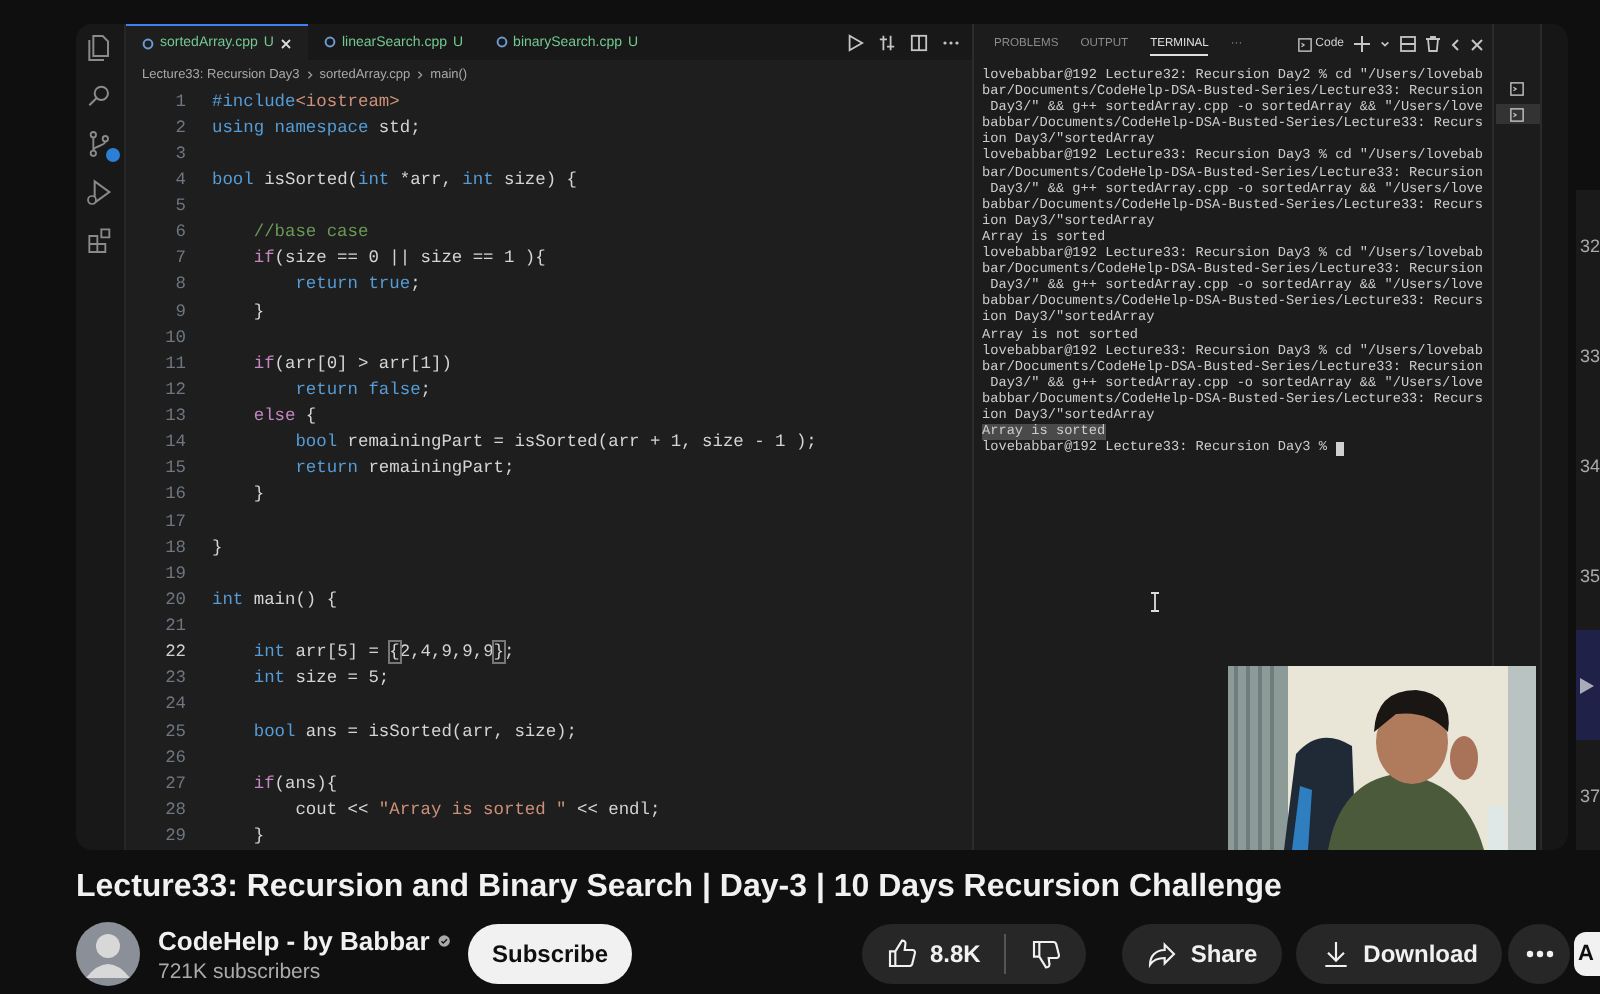  I want to click on code-line: int size = 5;, so click(320, 678).